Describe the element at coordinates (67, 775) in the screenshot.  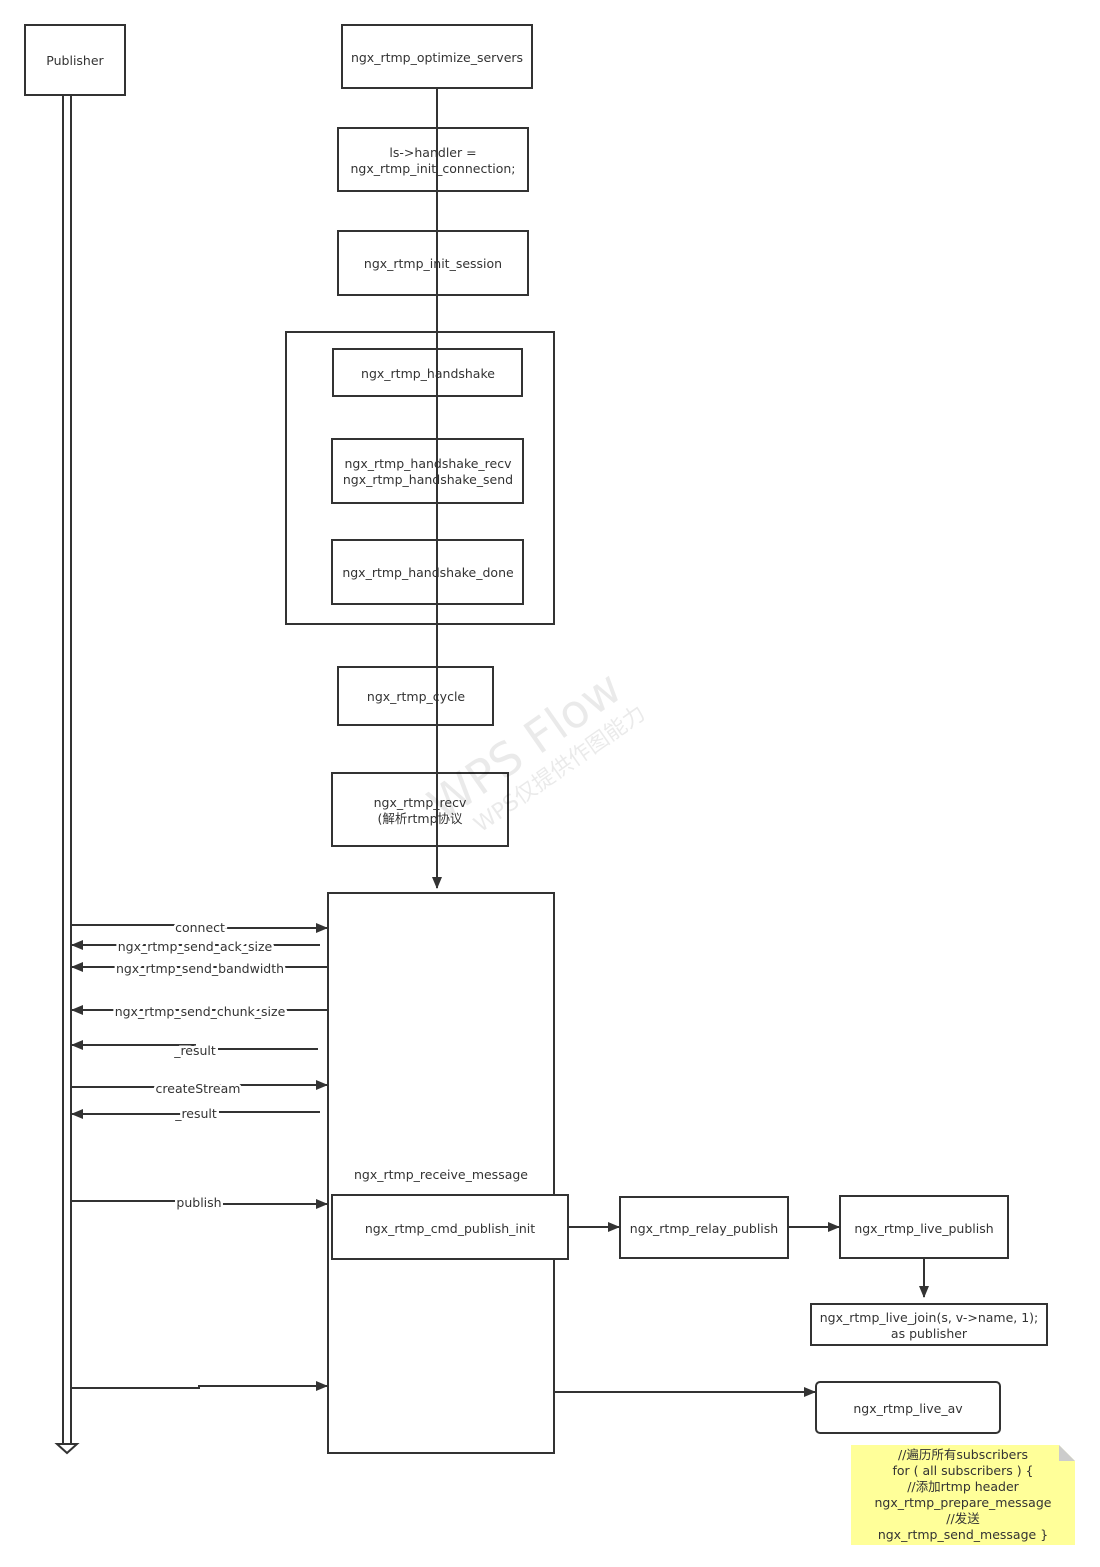
I see `publisher-lifeline` at that location.